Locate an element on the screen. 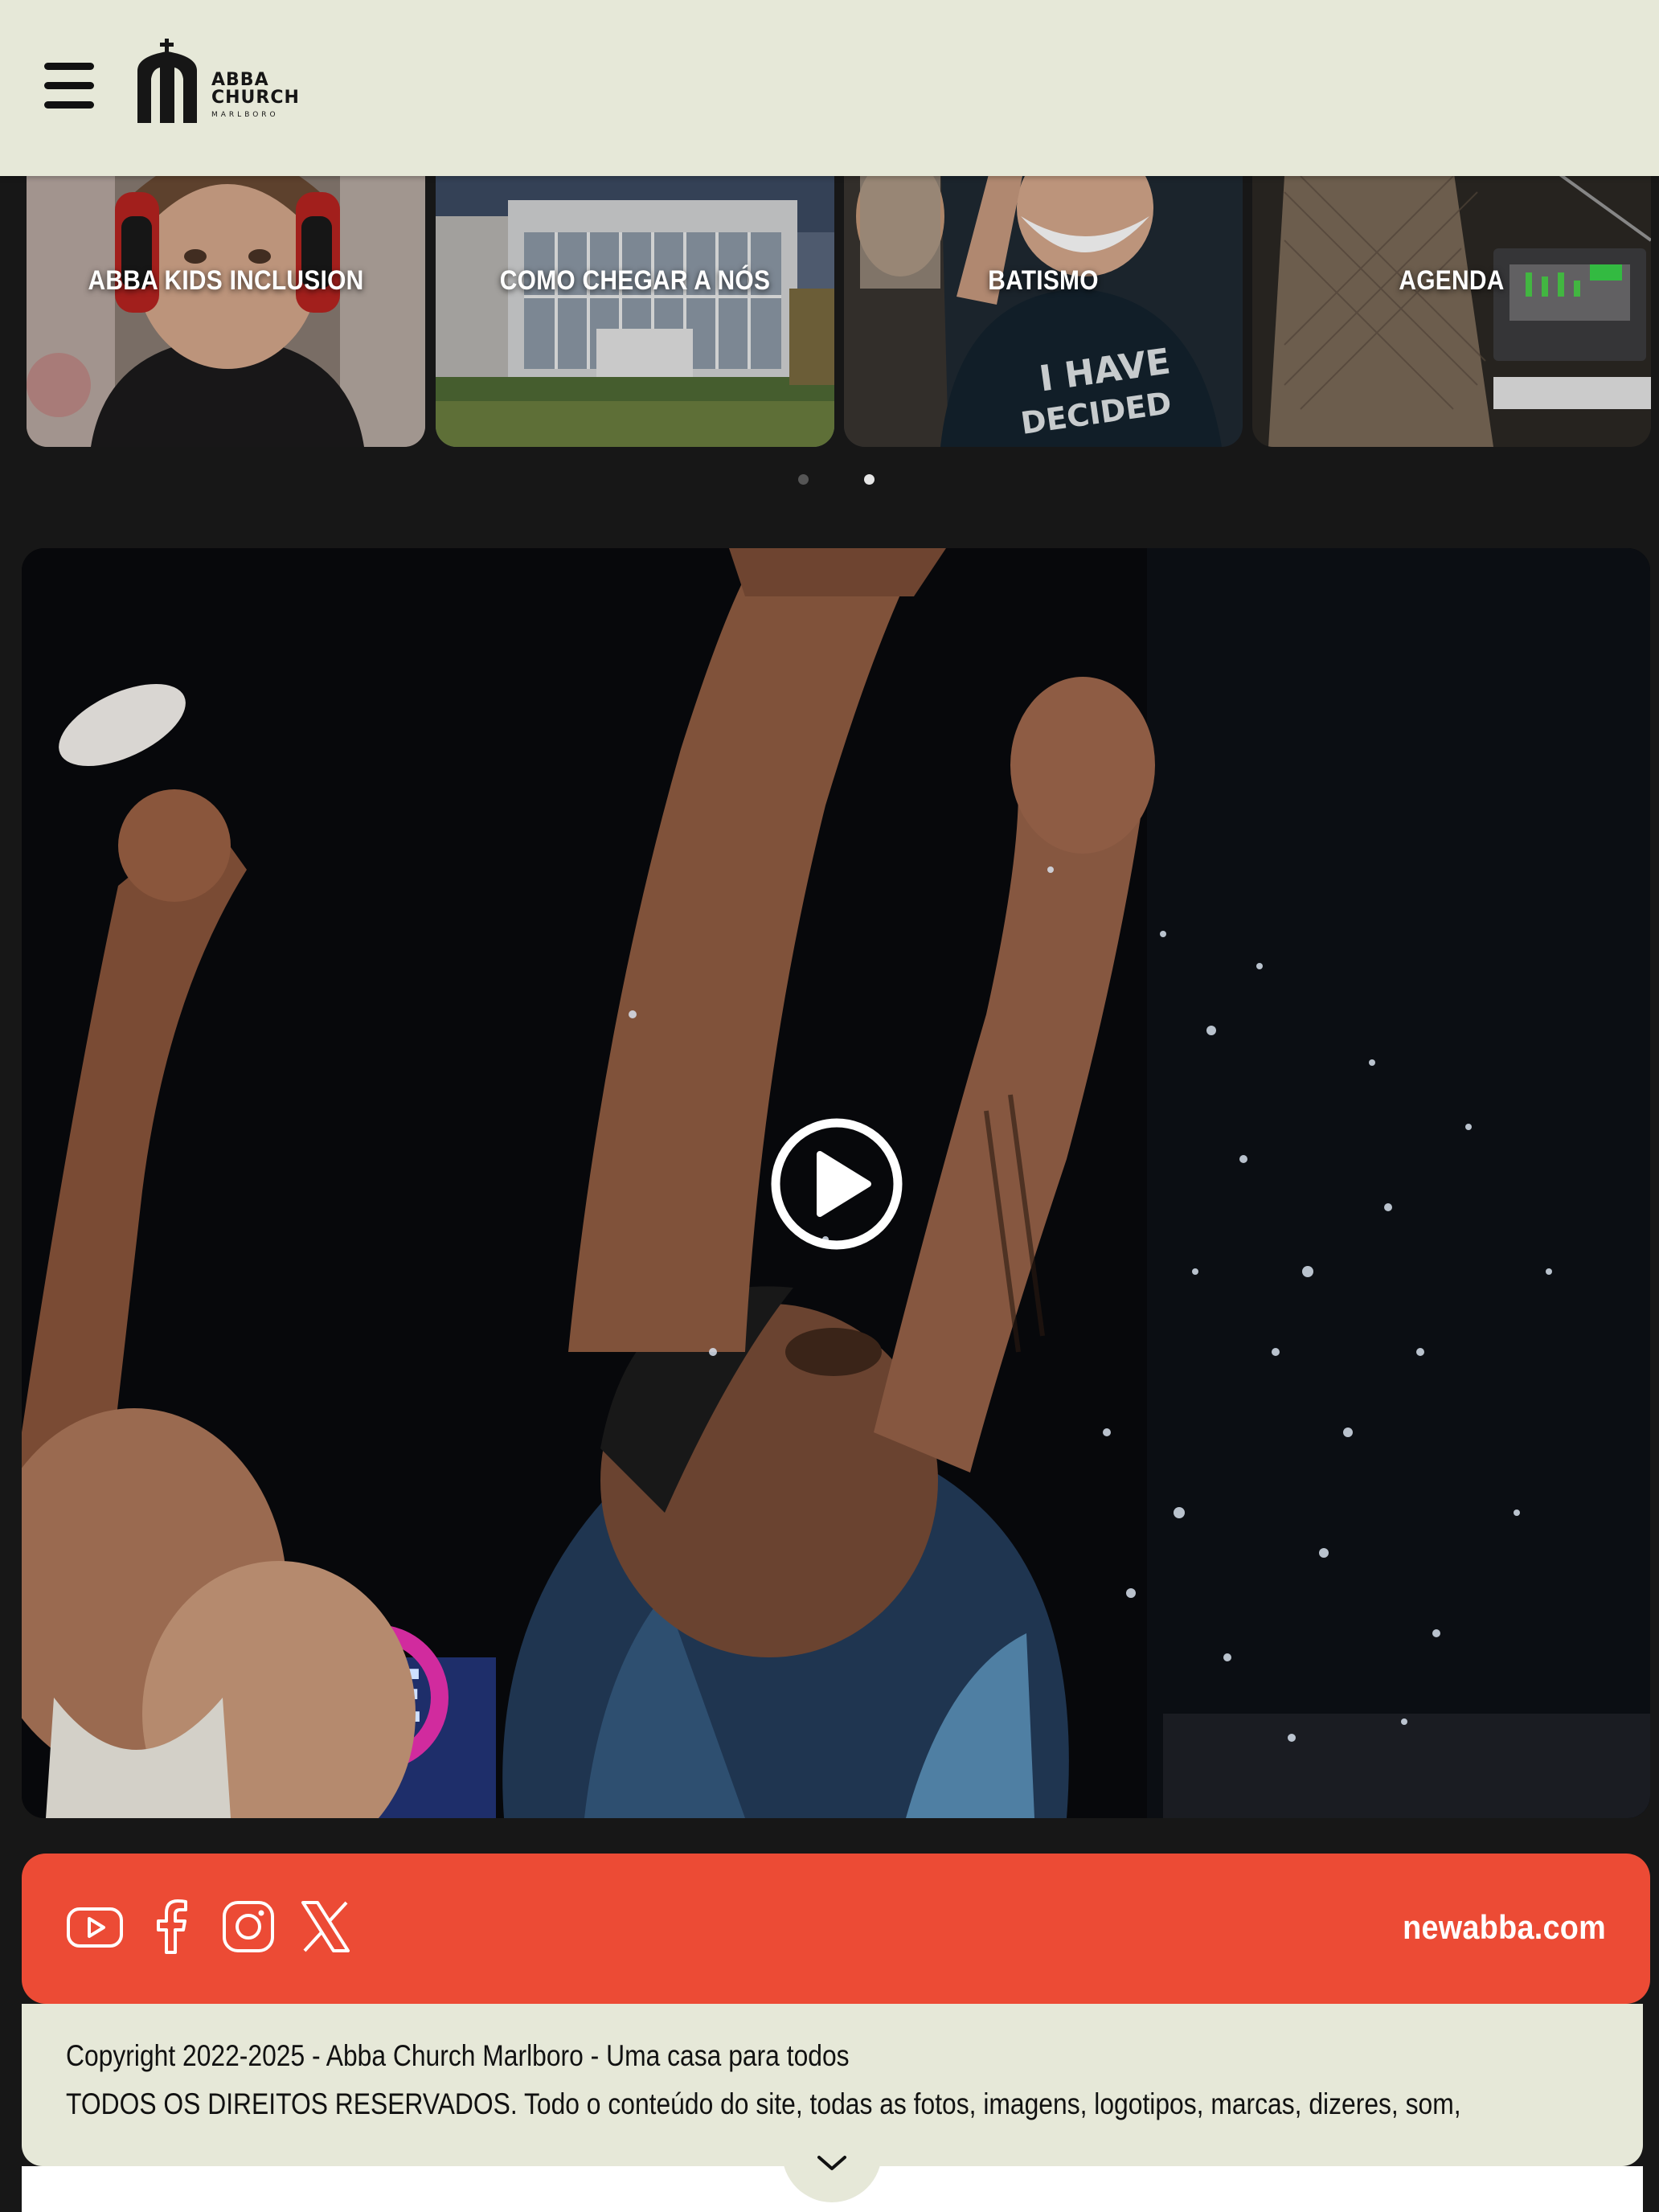  logo-text-church: CHURCH is located at coordinates (255, 98).